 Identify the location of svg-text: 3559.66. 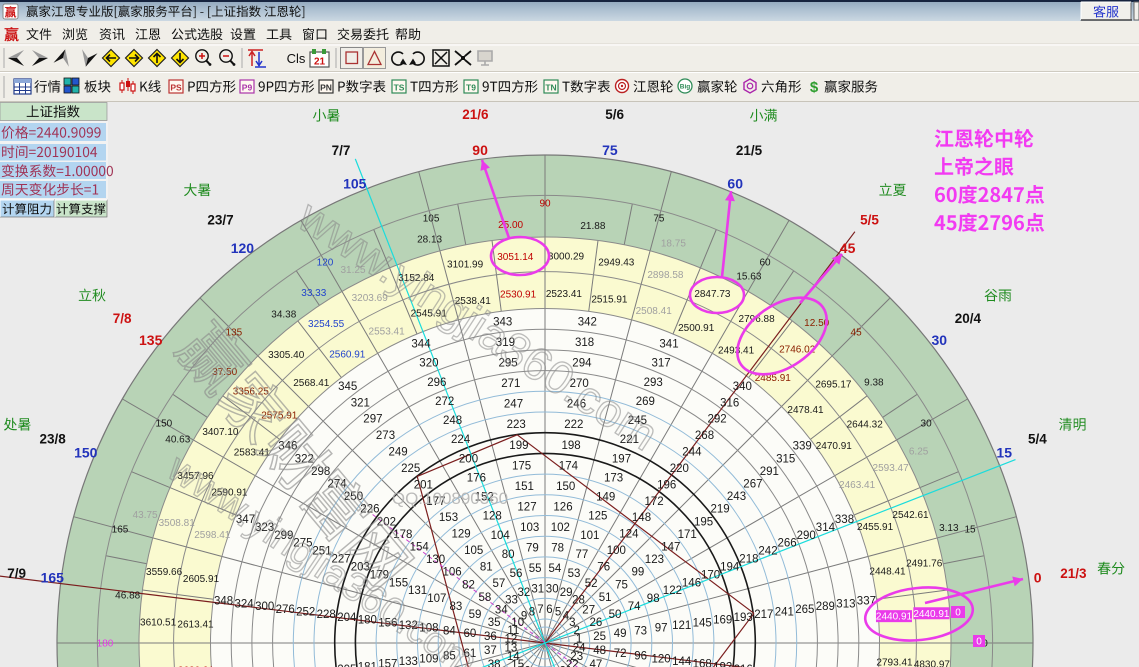
(164, 572).